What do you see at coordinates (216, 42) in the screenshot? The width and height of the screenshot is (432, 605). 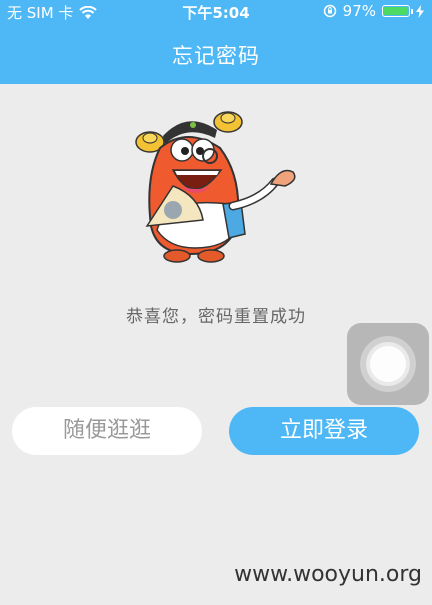 I see `header-bar: 无 SIM 卡 下午5:04 97% 忘记密码` at bounding box center [216, 42].